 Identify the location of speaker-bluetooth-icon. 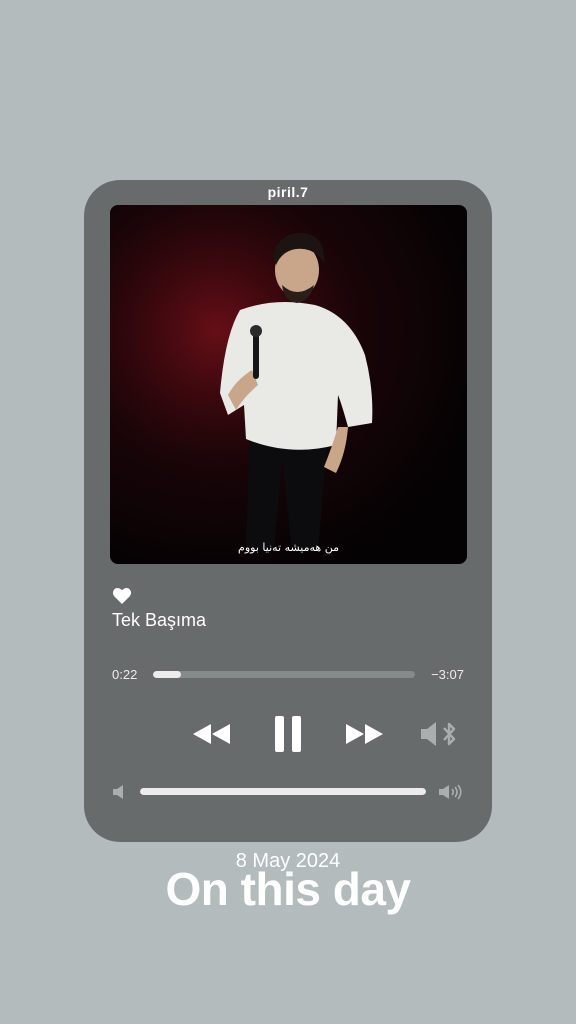
(438, 734).